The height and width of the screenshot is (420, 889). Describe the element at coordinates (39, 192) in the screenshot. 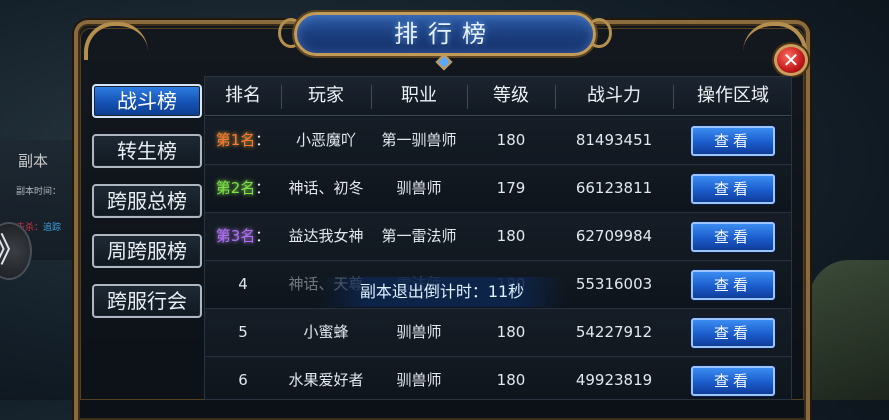

I see `dungeon-time-label: 副本时间：` at that location.